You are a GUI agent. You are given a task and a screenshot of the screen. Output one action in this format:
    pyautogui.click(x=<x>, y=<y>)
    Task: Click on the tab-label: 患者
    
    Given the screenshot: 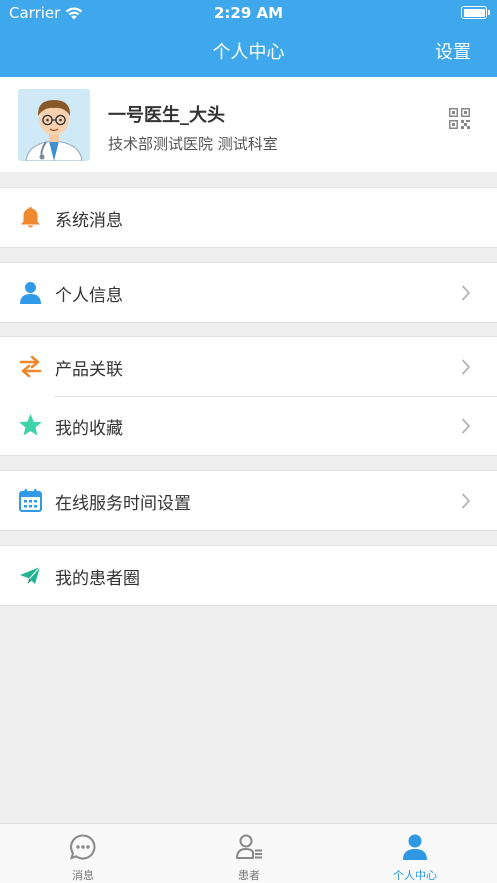 What is the action you would take?
    pyautogui.click(x=249, y=875)
    